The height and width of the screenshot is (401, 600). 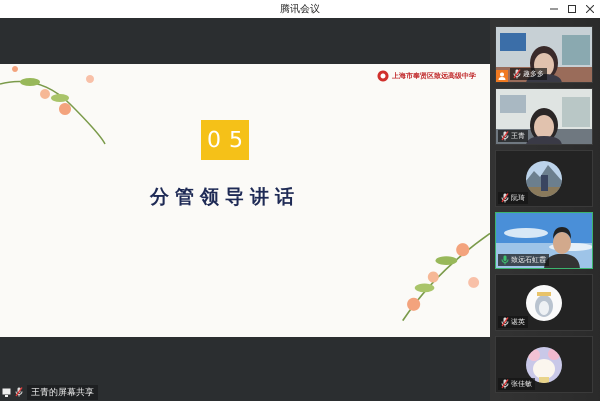 I want to click on close-icon, so click(x=590, y=9).